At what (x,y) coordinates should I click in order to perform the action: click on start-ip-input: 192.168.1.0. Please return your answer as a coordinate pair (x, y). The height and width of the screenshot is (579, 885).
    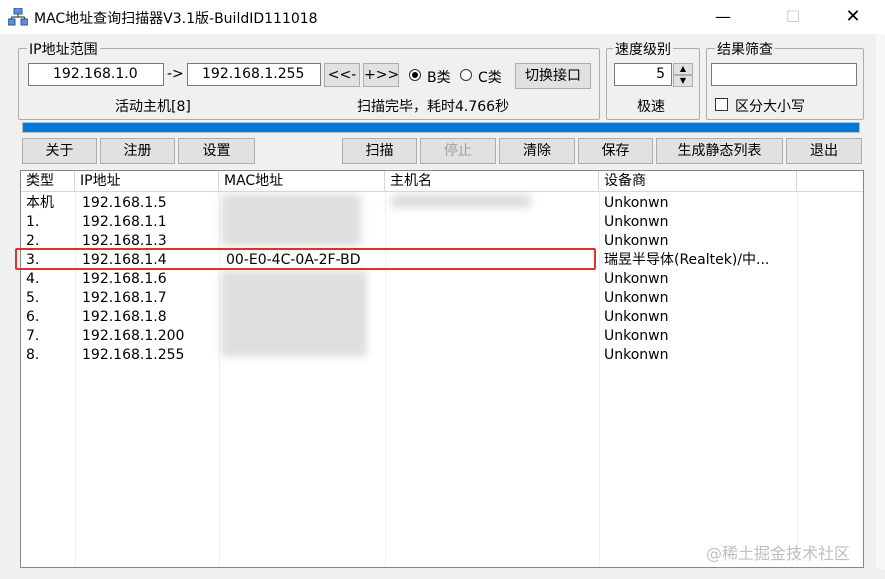
    Looking at the image, I should click on (96, 74).